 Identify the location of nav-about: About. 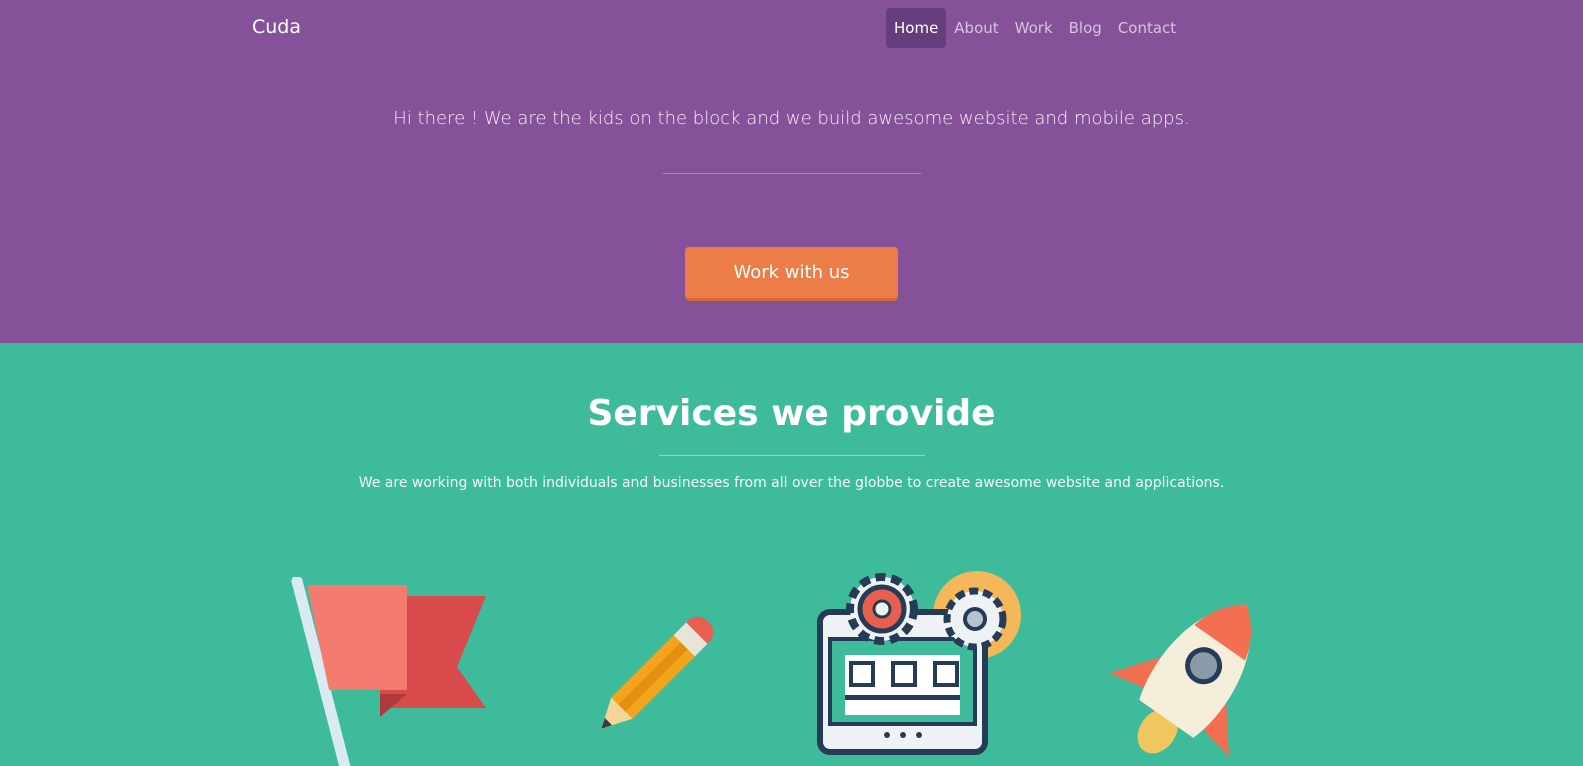
(976, 28).